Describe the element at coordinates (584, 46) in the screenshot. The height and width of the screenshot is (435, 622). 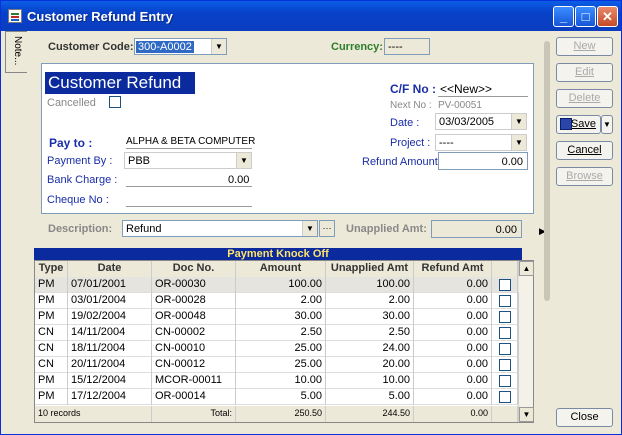
I see `new-button: New` at that location.